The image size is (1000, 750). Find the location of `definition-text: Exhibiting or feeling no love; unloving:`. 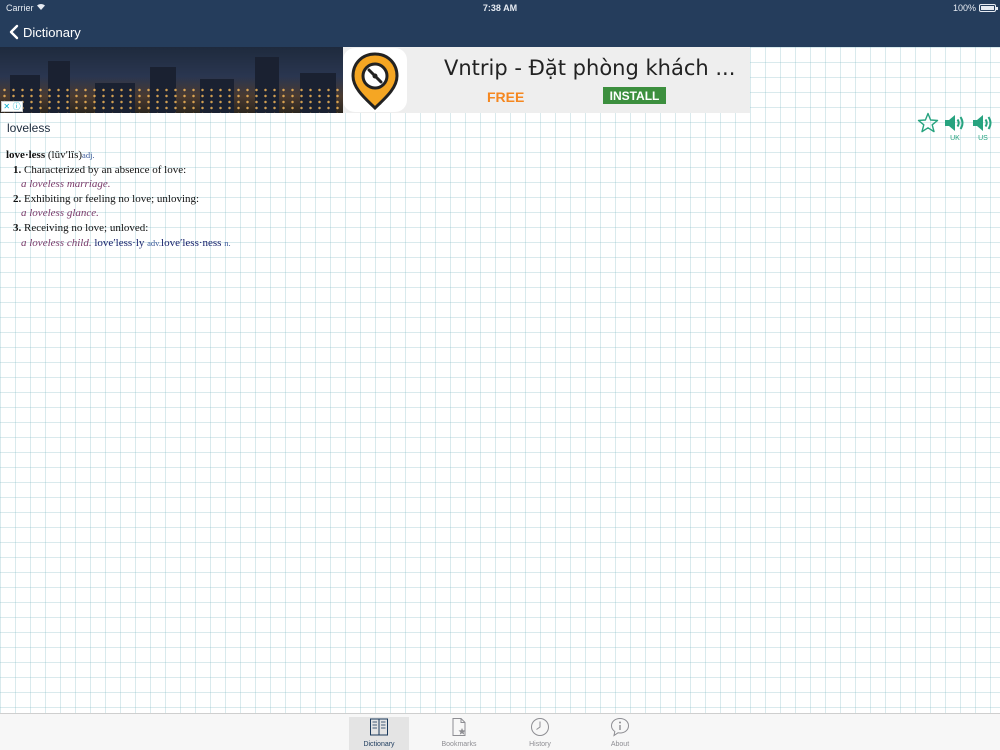

definition-text: Exhibiting or feeling no love; unloving: is located at coordinates (112, 198).